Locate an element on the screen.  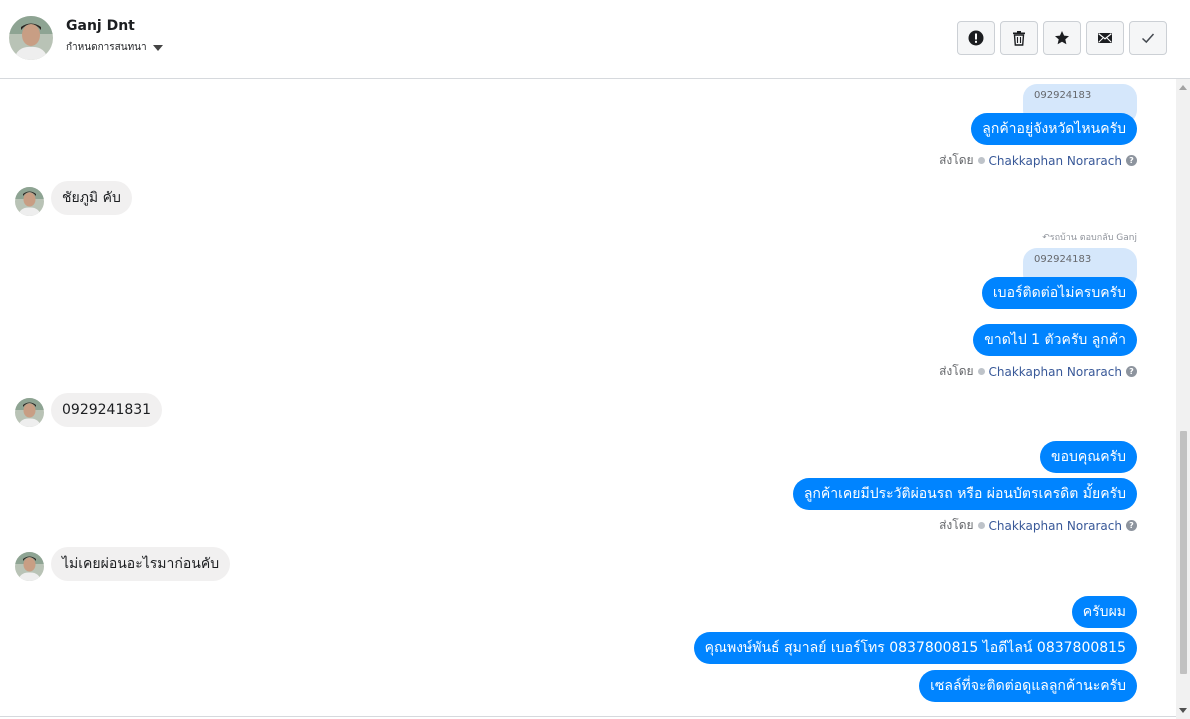
header-actions is located at coordinates (1062, 38).